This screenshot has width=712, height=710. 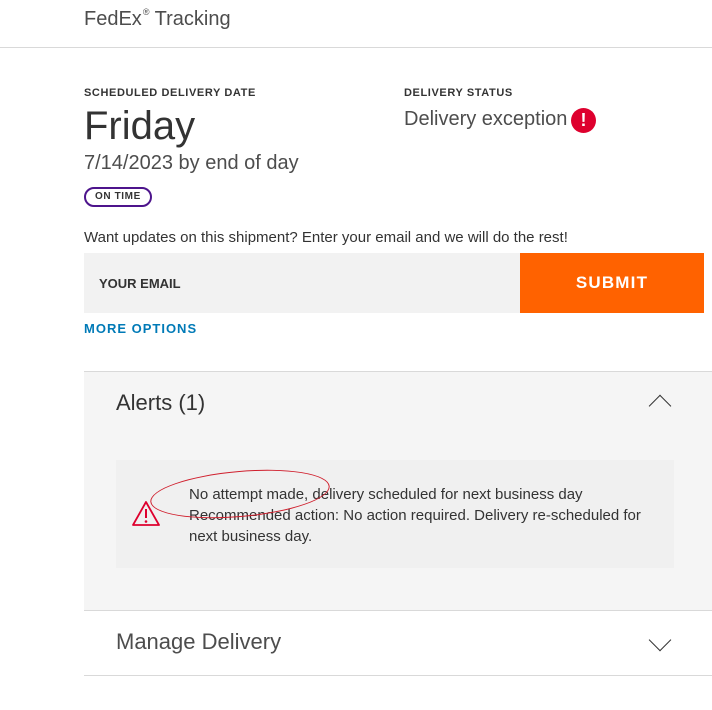 What do you see at coordinates (398, 675) in the screenshot?
I see `divider` at bounding box center [398, 675].